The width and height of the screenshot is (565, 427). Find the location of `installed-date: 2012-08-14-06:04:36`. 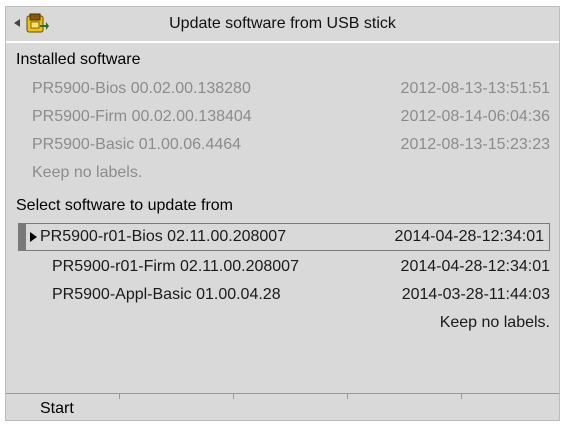

installed-date: 2012-08-14-06:04:36 is located at coordinates (475, 116).